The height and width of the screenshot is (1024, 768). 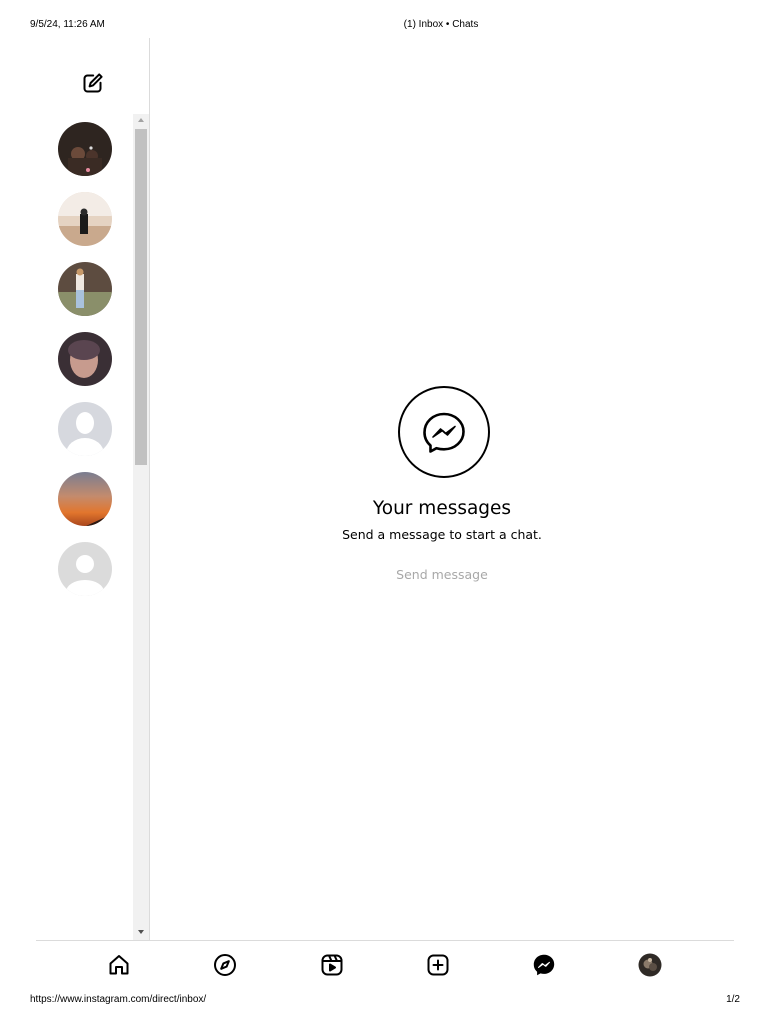 I want to click on nav-create, so click(x=438, y=965).